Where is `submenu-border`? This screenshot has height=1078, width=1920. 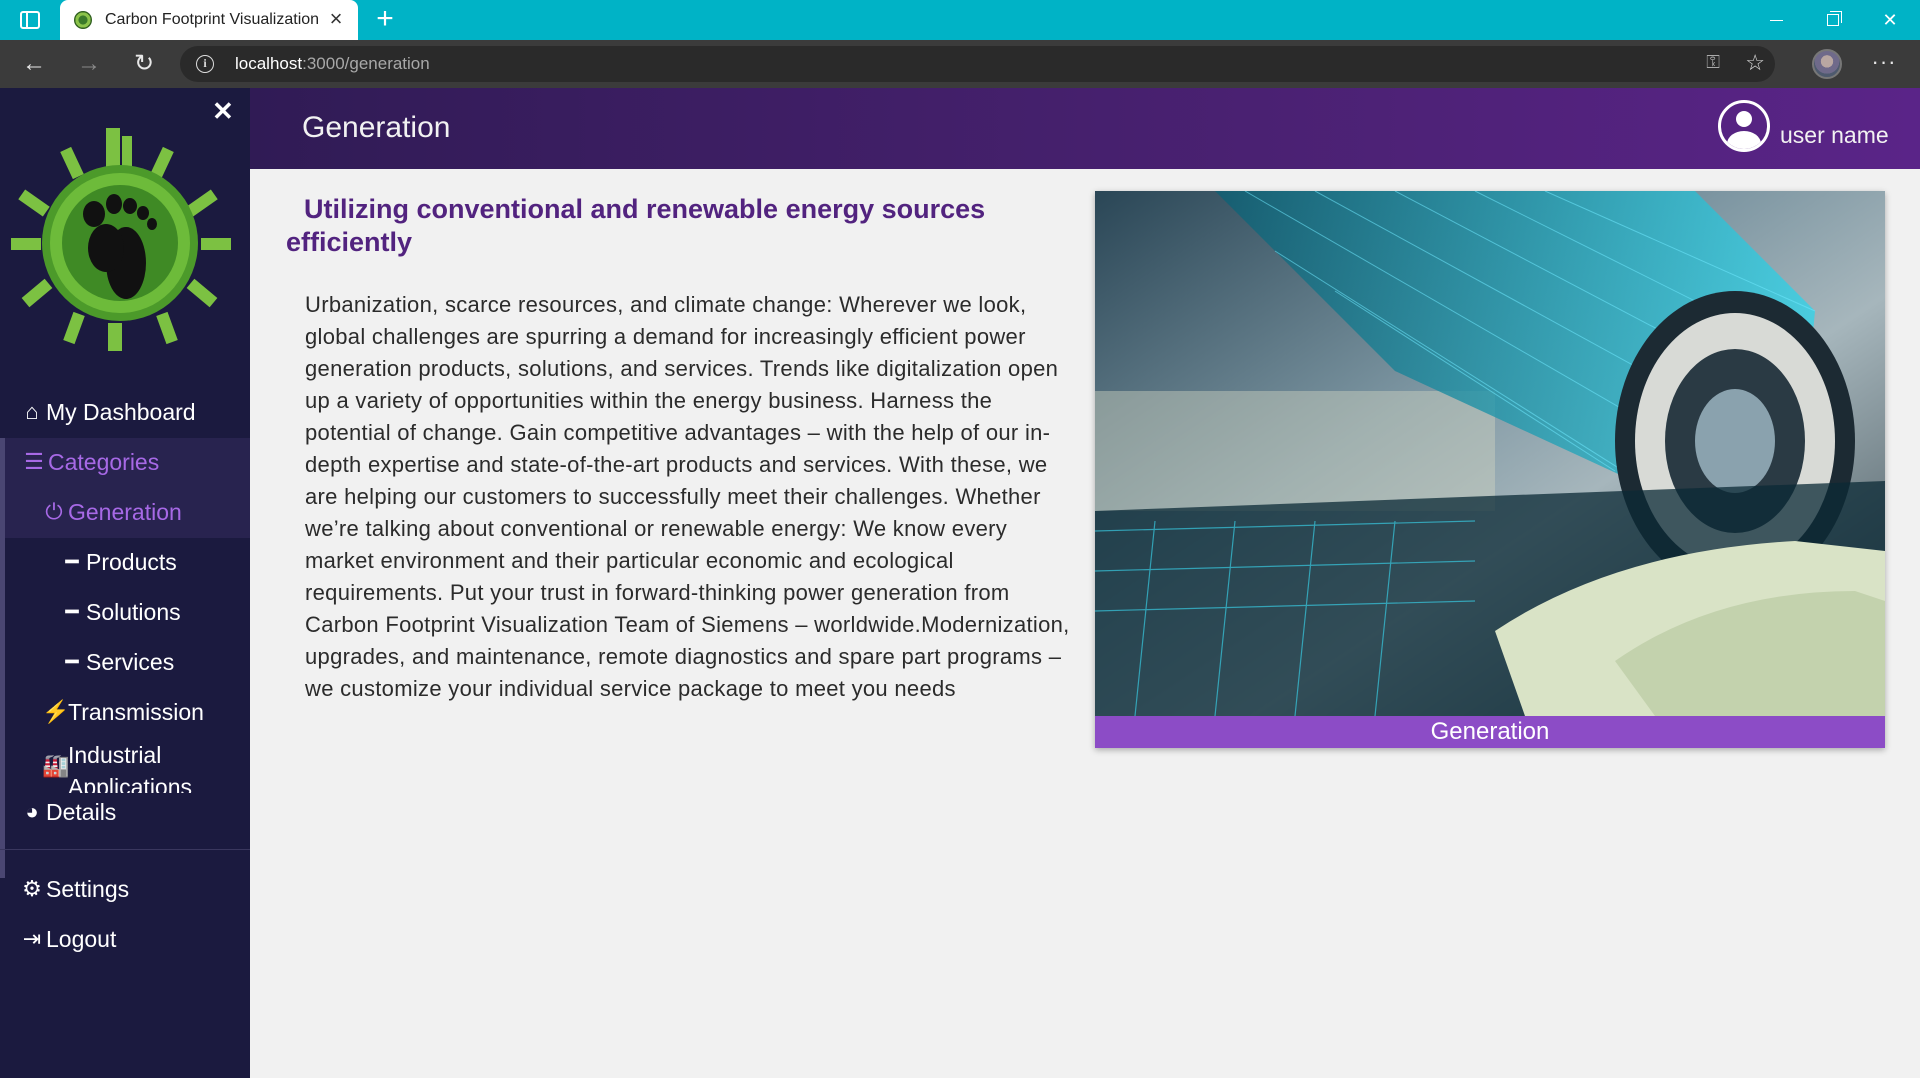
submenu-border is located at coordinates (2, 658).